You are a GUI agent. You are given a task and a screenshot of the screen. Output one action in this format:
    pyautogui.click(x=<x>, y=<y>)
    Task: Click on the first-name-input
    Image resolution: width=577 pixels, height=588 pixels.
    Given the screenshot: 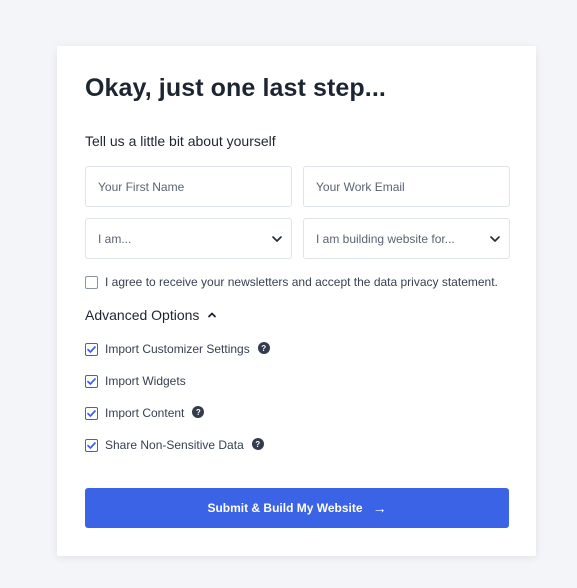 What is the action you would take?
    pyautogui.click(x=188, y=186)
    